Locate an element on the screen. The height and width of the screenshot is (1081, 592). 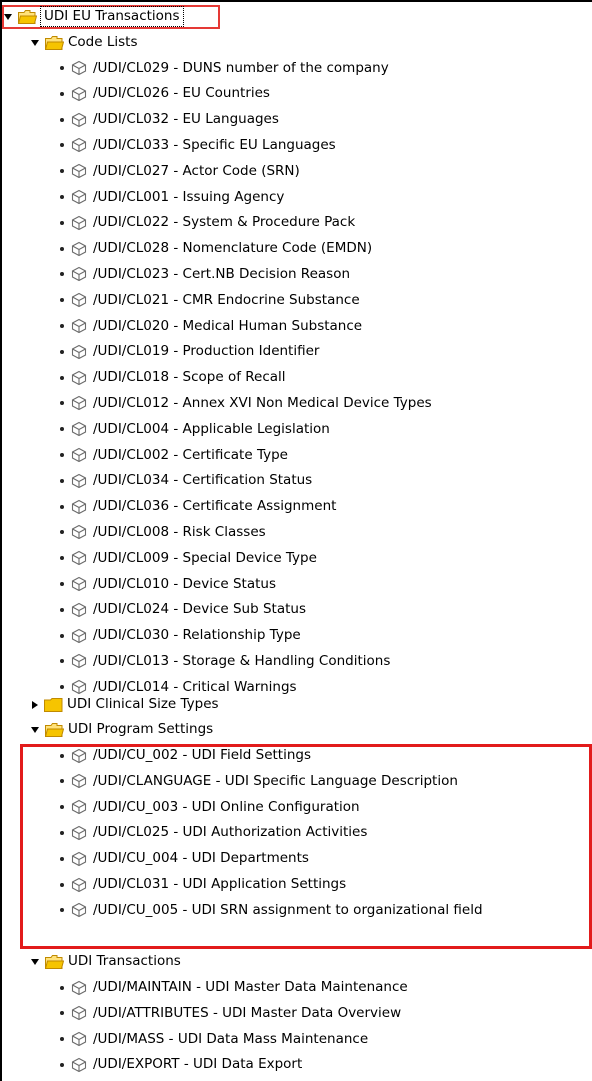
tree-node-udi-program-settings: UDI Program Settings is located at coordinates (122, 729).